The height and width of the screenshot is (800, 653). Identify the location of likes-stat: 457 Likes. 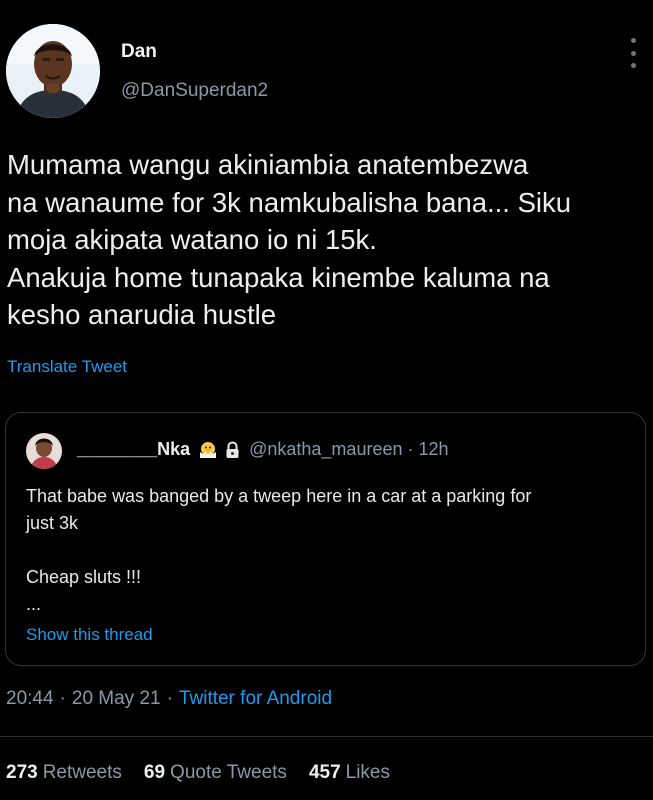
(349, 773).